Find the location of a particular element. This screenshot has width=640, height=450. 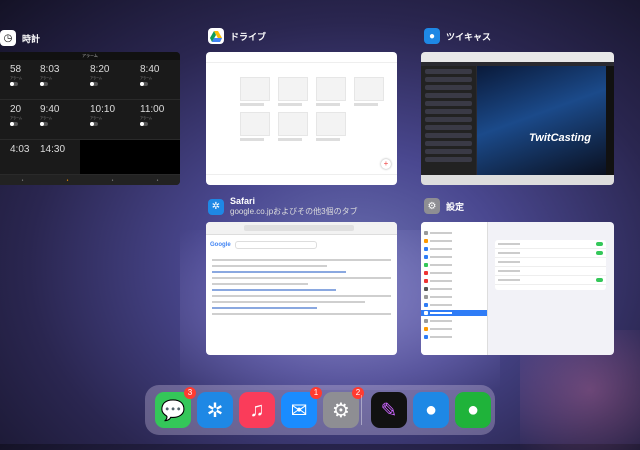

alarm-item: 10:10 アラーム is located at coordinates (105, 120).